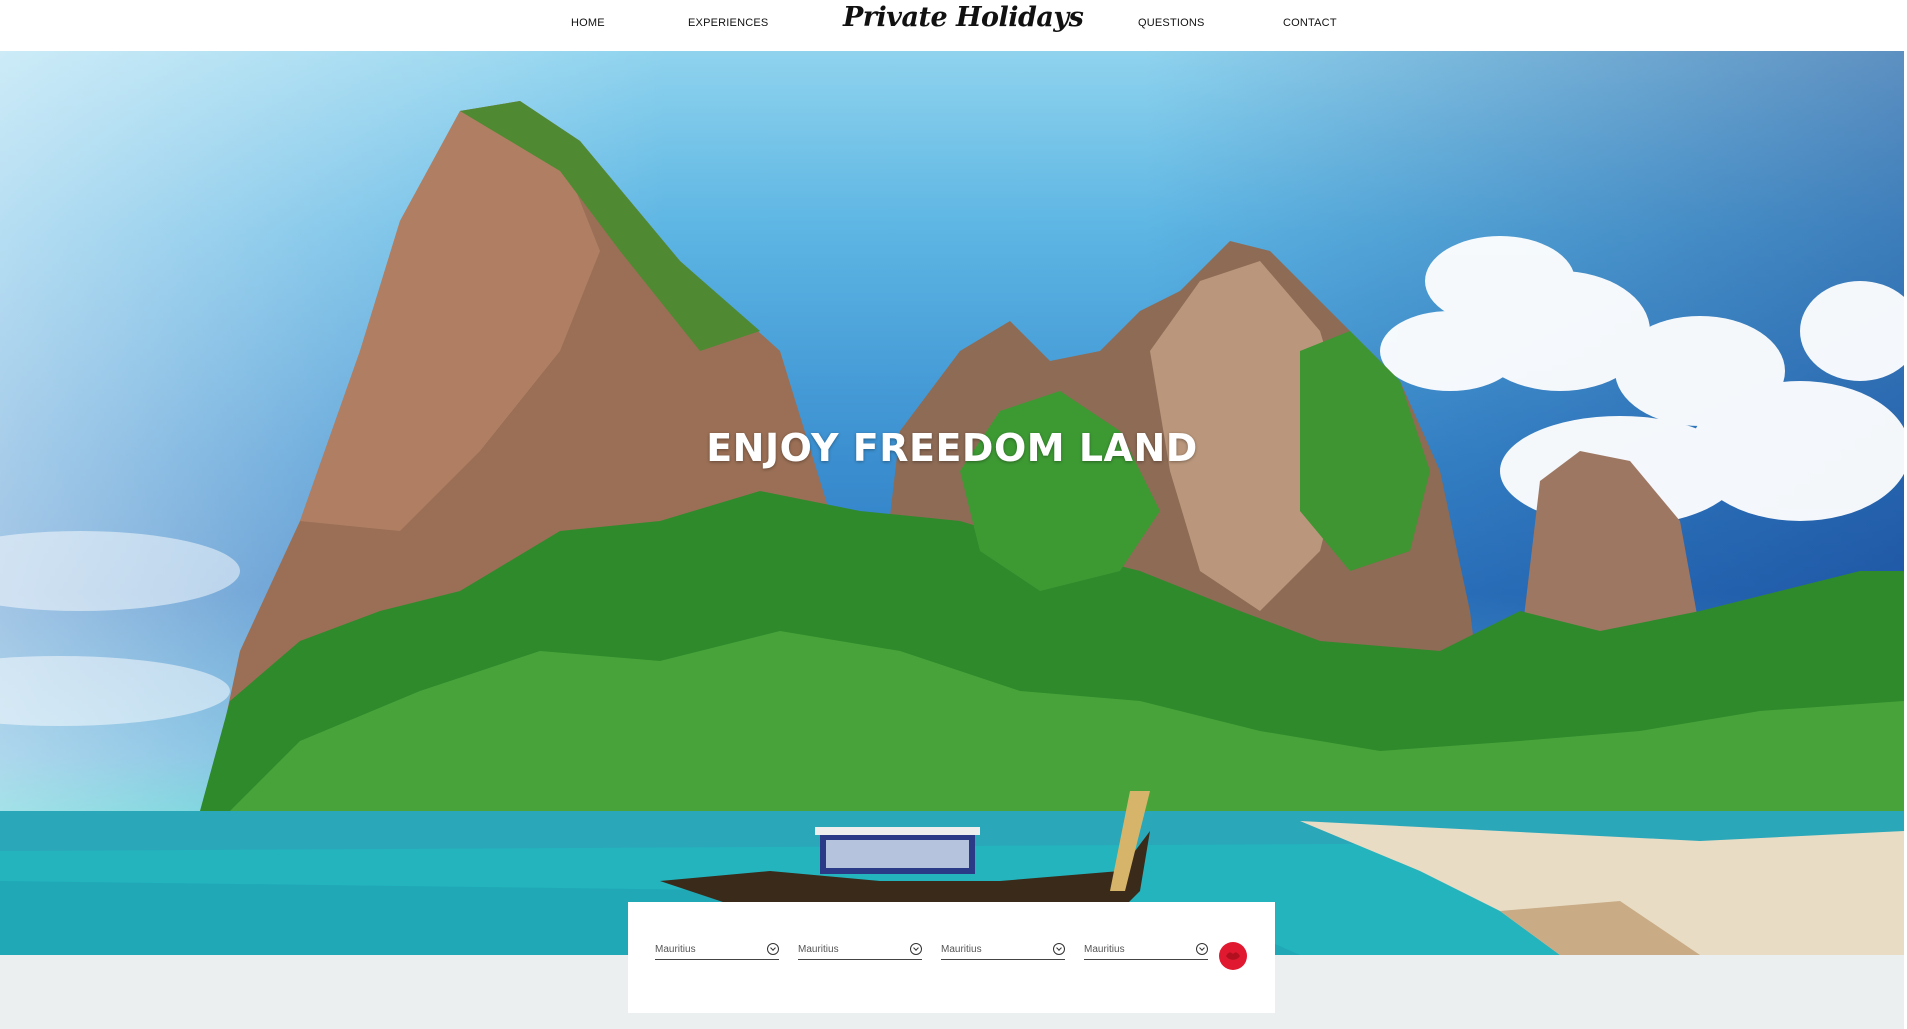  Describe the element at coordinates (860, 949) in the screenshot. I see `destination-select-2: Mauritius` at that location.